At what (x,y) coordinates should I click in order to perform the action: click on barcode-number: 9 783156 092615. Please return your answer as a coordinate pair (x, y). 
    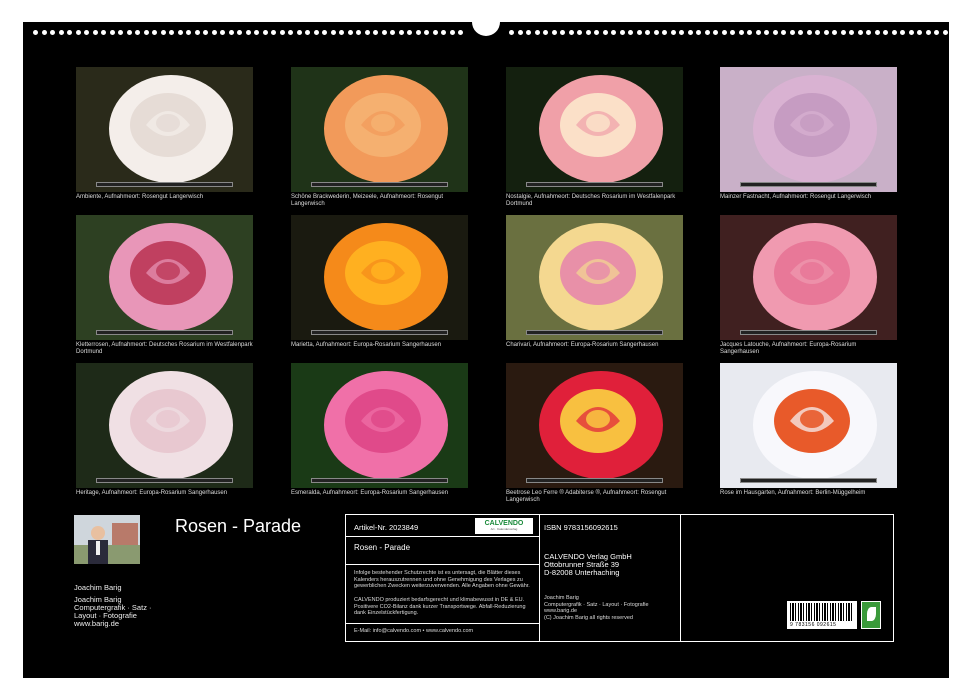
    Looking at the image, I should click on (813, 625).